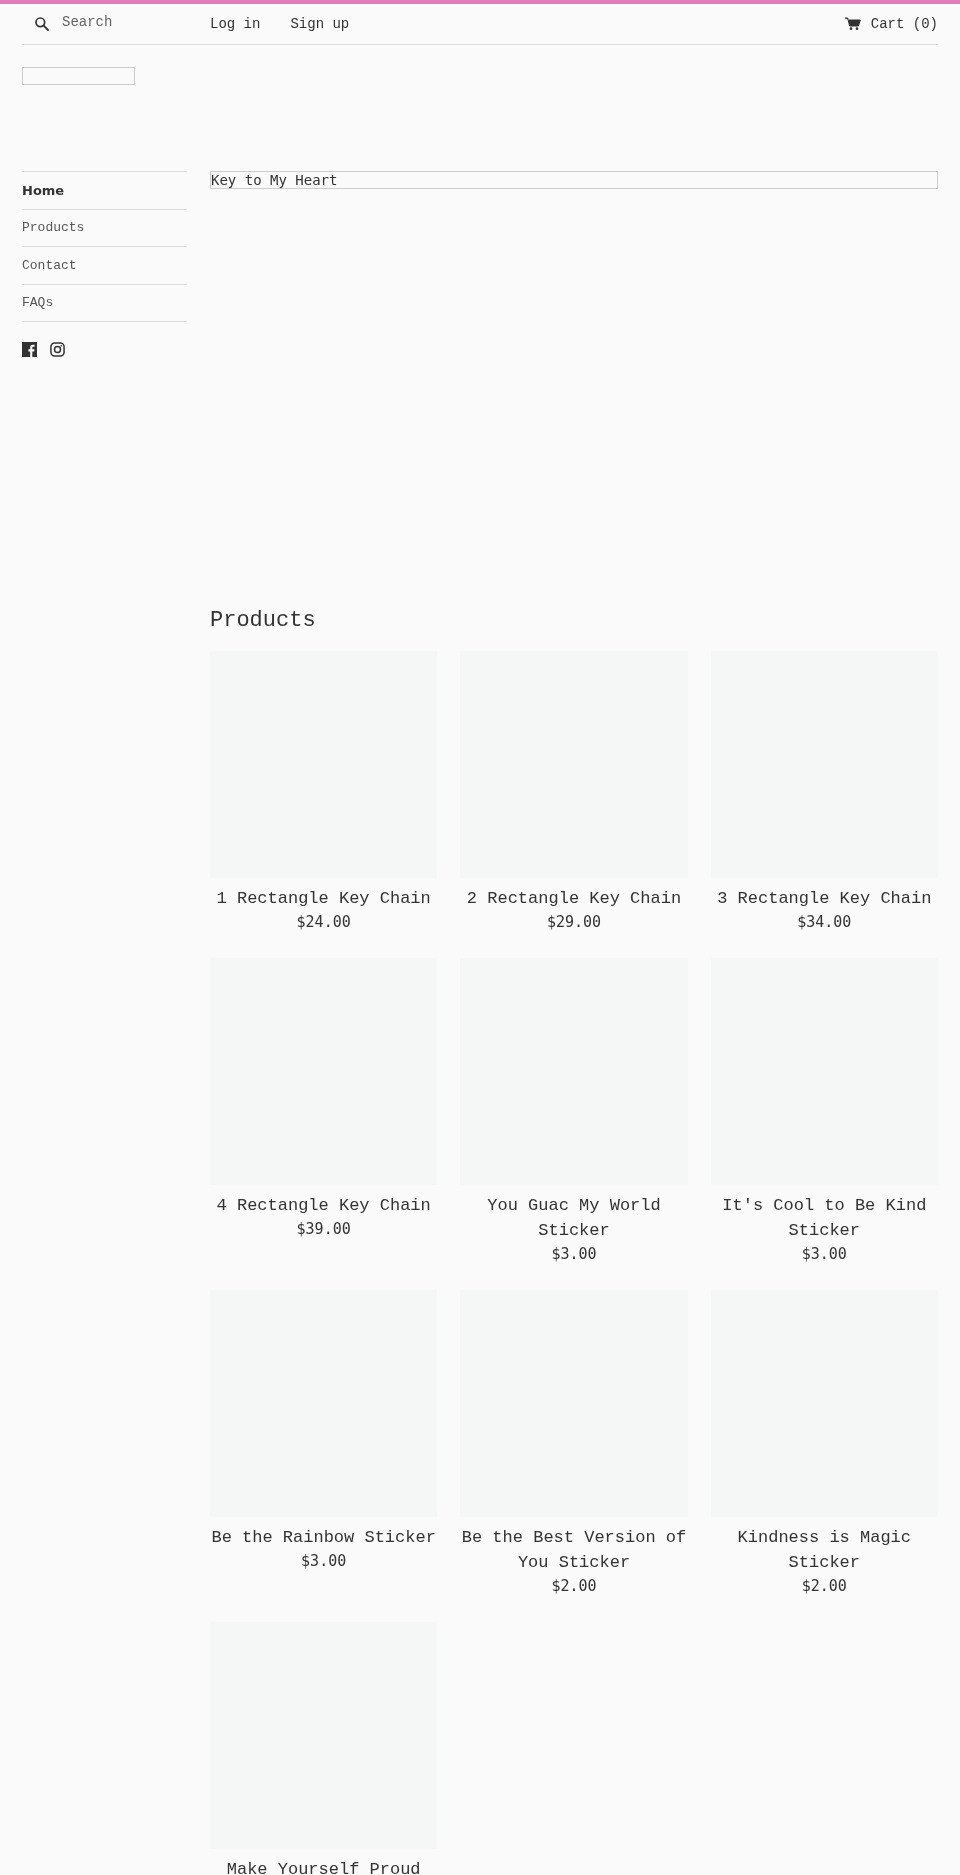 Image resolution: width=960 pixels, height=1875 pixels. What do you see at coordinates (235, 24) in the screenshot?
I see `header-link: Log in` at bounding box center [235, 24].